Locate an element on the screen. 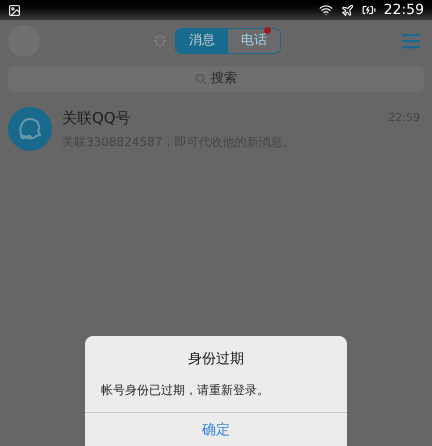 The width and height of the screenshot is (432, 446). confirm-button: 确定 is located at coordinates (216, 429).